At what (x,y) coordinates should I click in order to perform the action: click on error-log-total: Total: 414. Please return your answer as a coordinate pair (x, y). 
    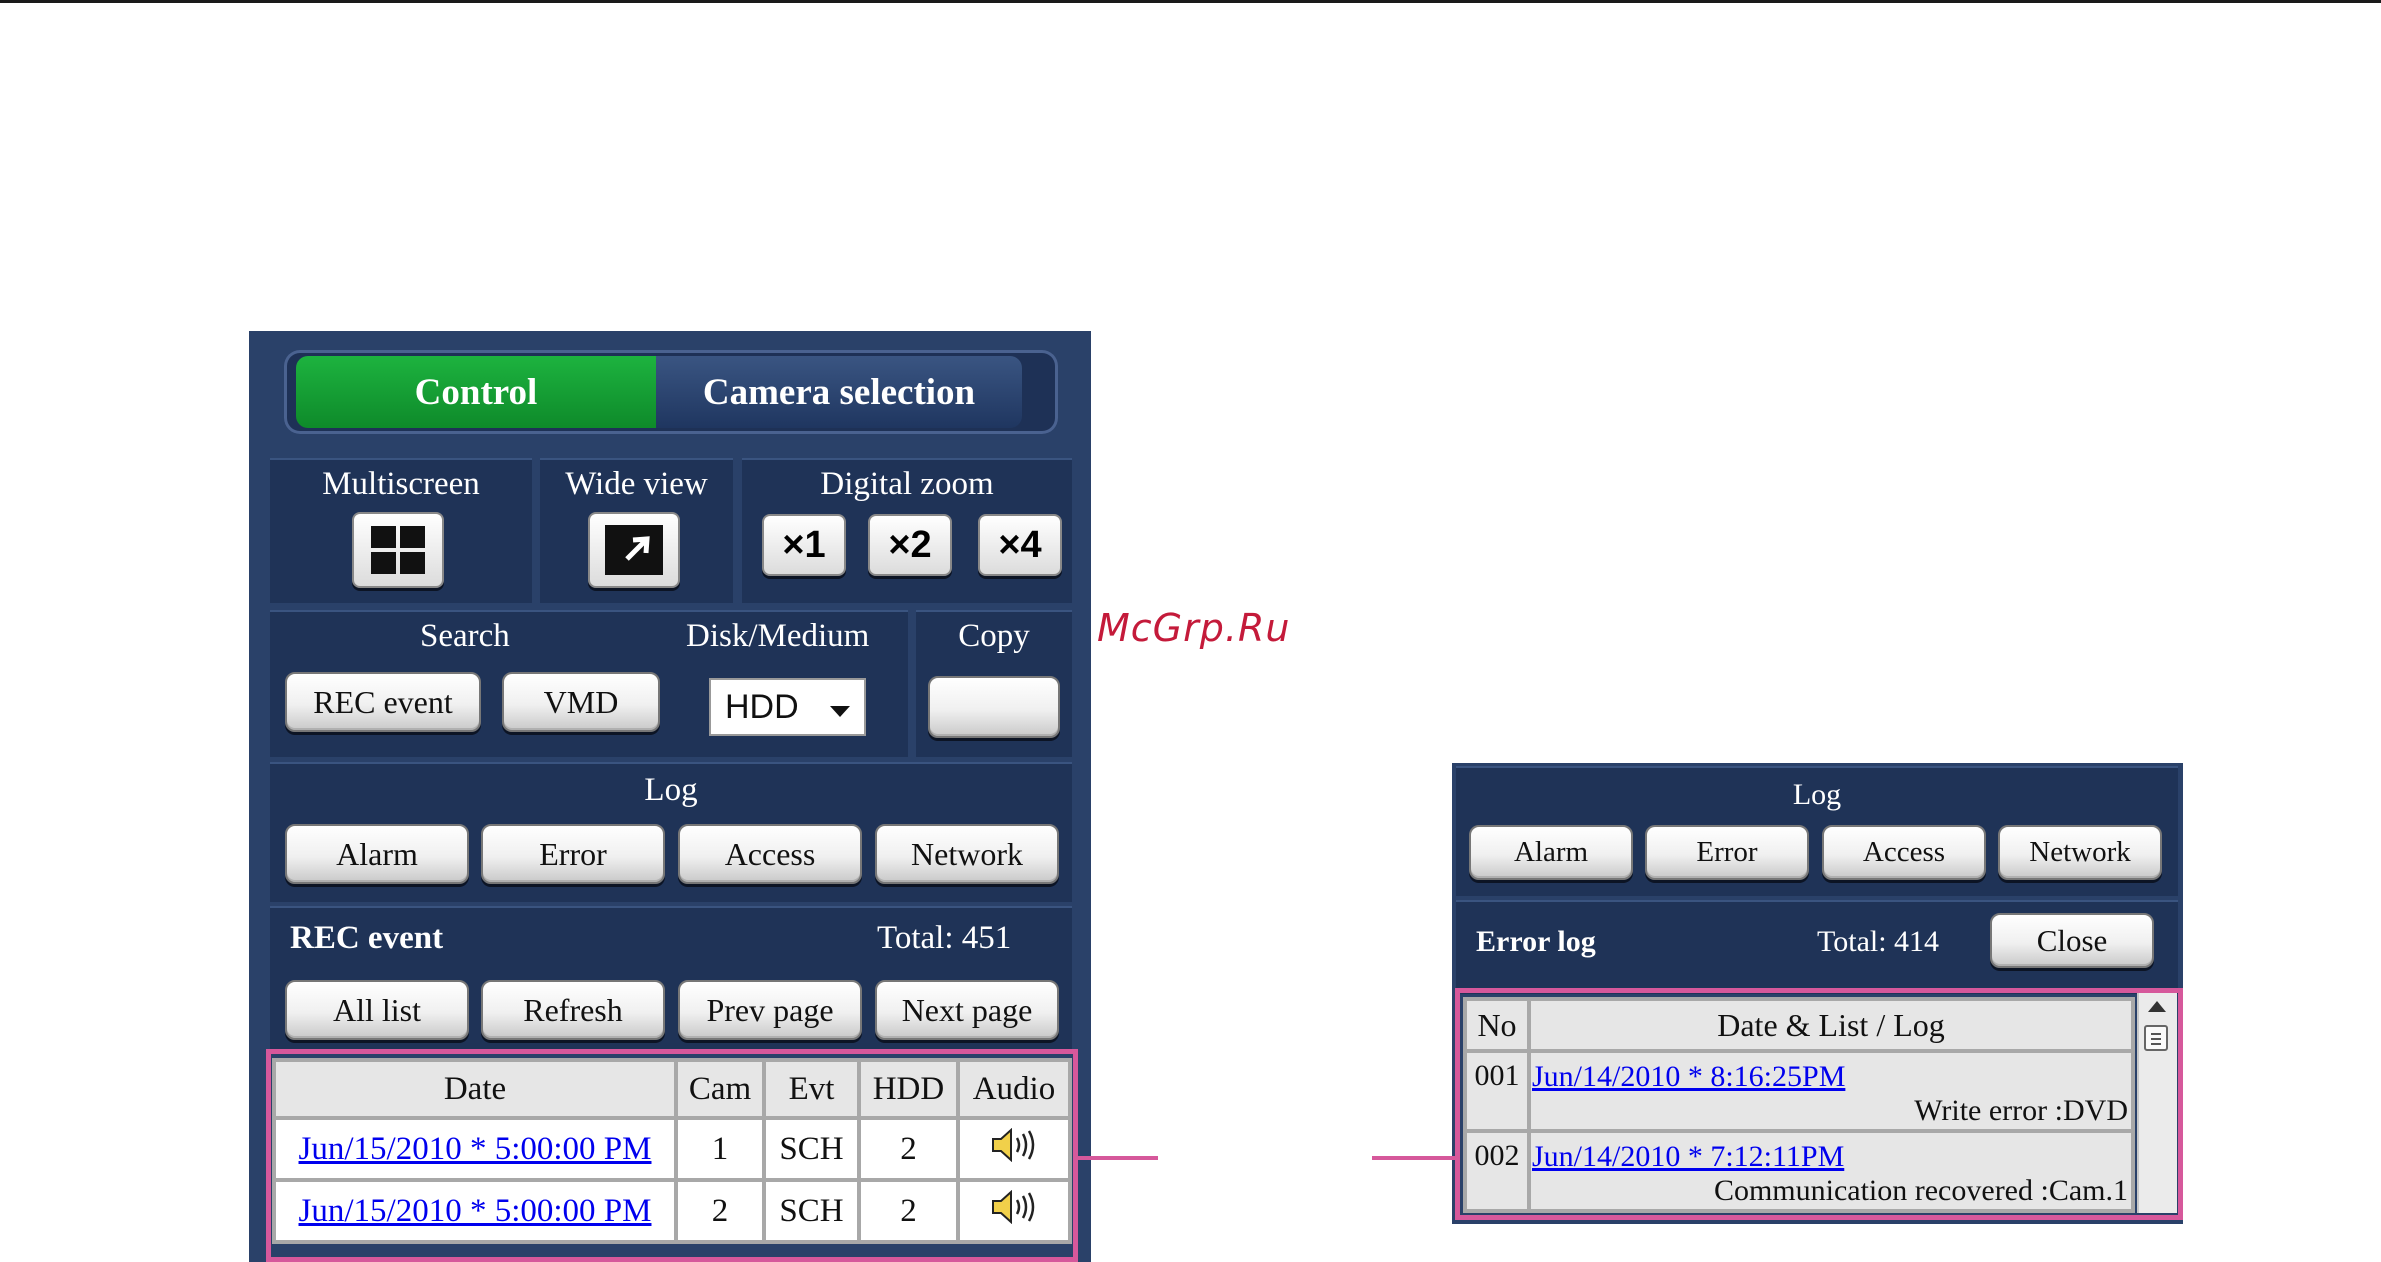
    Looking at the image, I should click on (1878, 941).